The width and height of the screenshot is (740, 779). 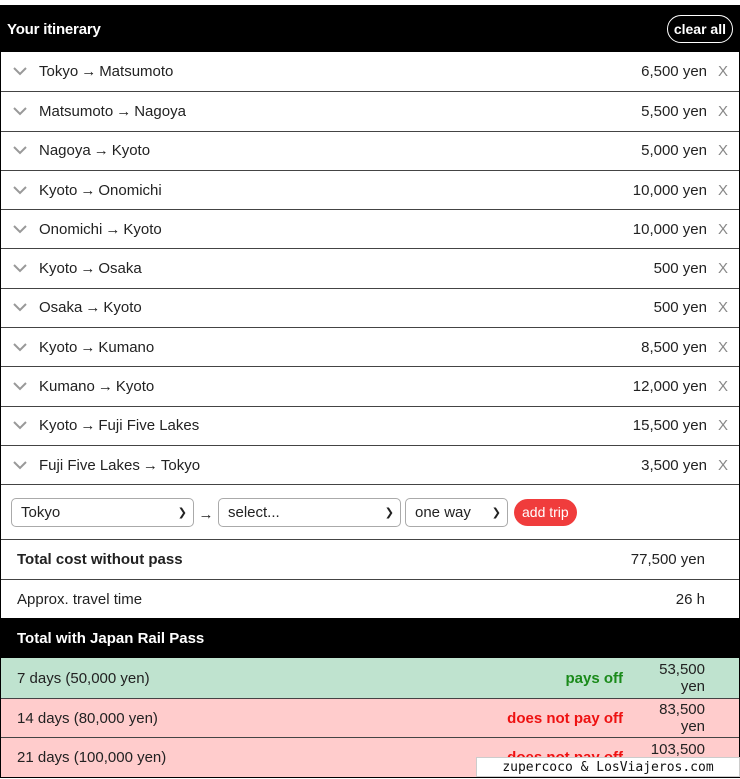 I want to click on trip-from: Nagoya, so click(x=65, y=151).